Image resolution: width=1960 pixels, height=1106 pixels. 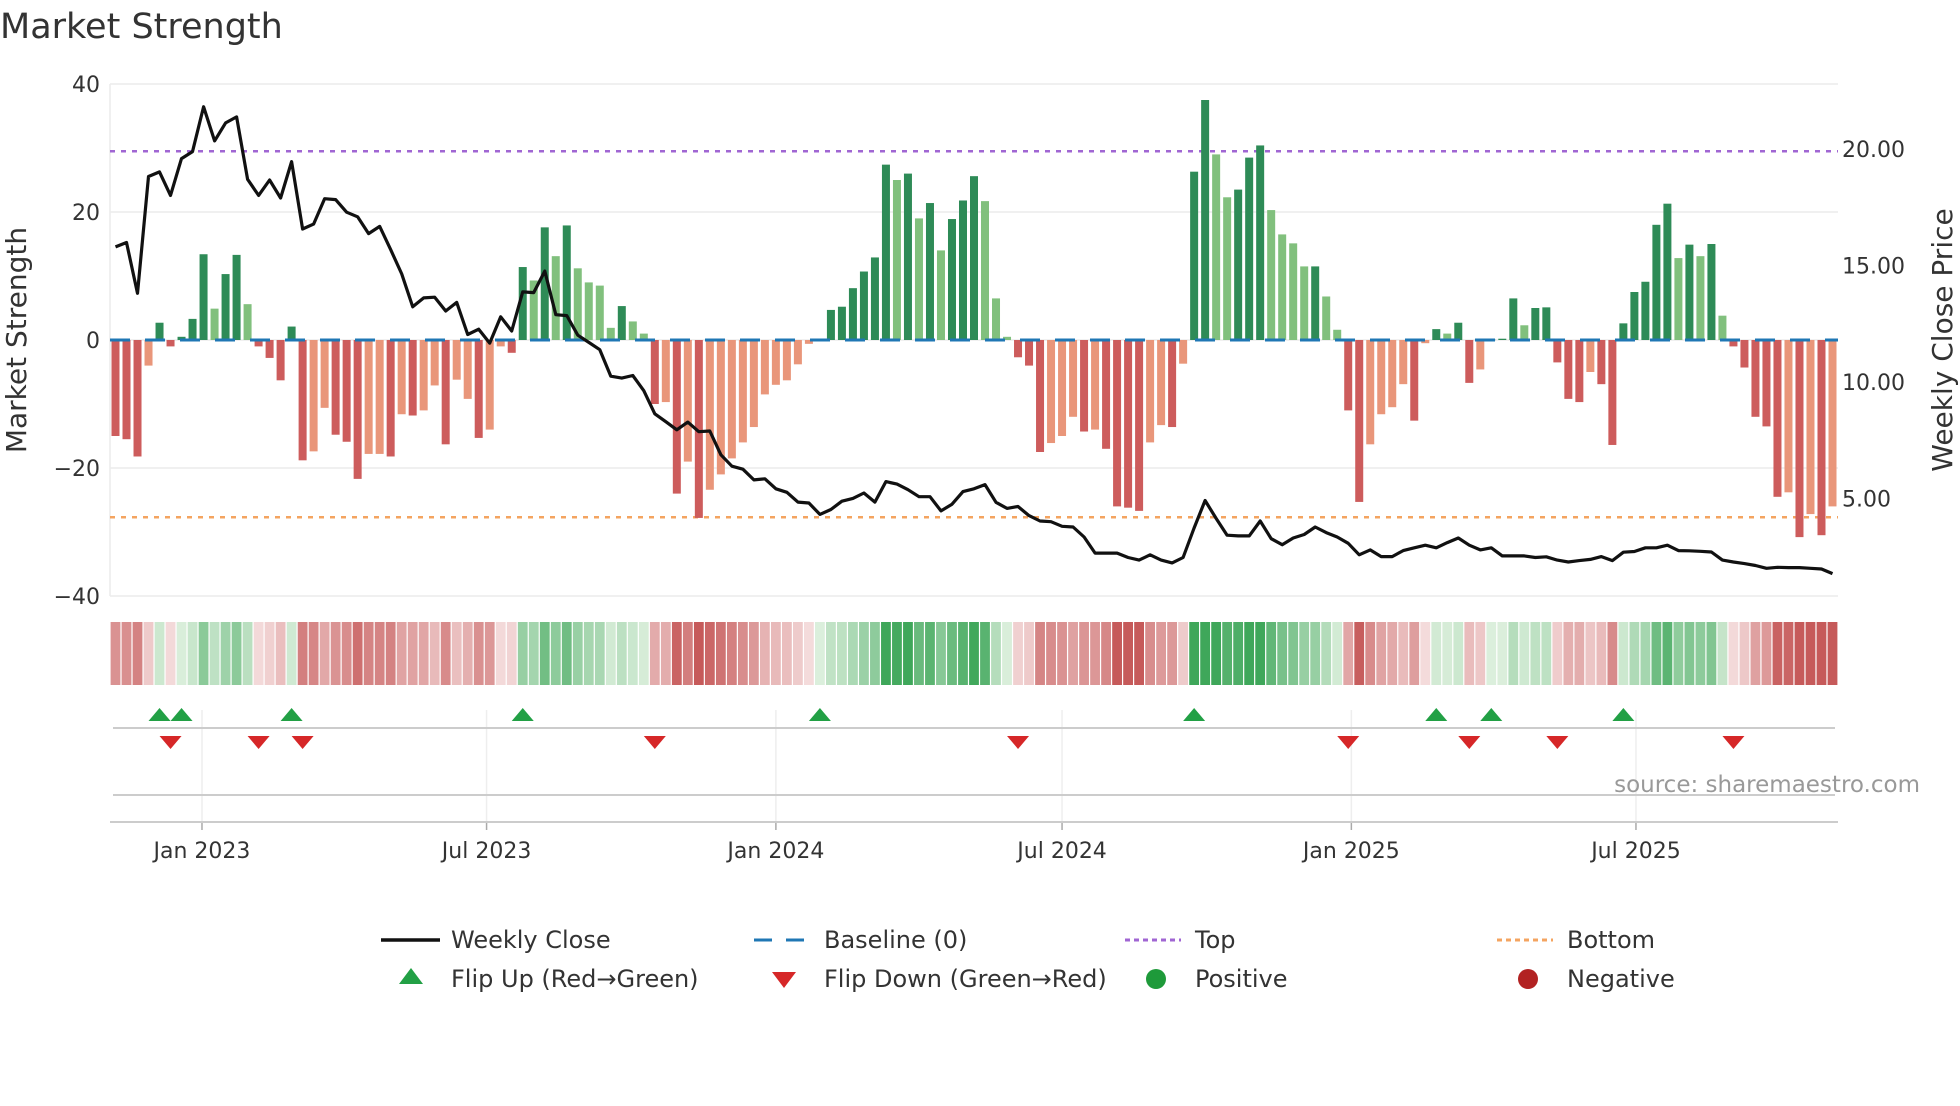 What do you see at coordinates (784, 980) in the screenshot?
I see `flip-down-legend-icon` at bounding box center [784, 980].